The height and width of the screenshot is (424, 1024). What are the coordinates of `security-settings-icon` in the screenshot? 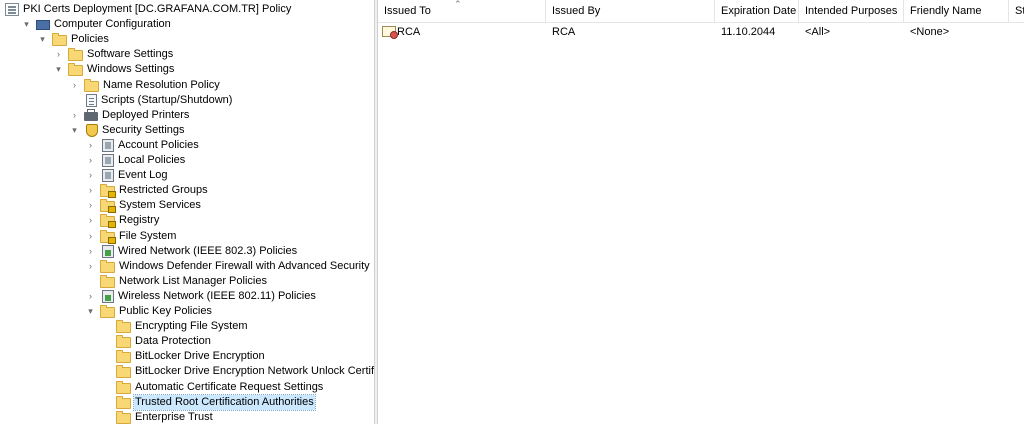 It's located at (92, 130).